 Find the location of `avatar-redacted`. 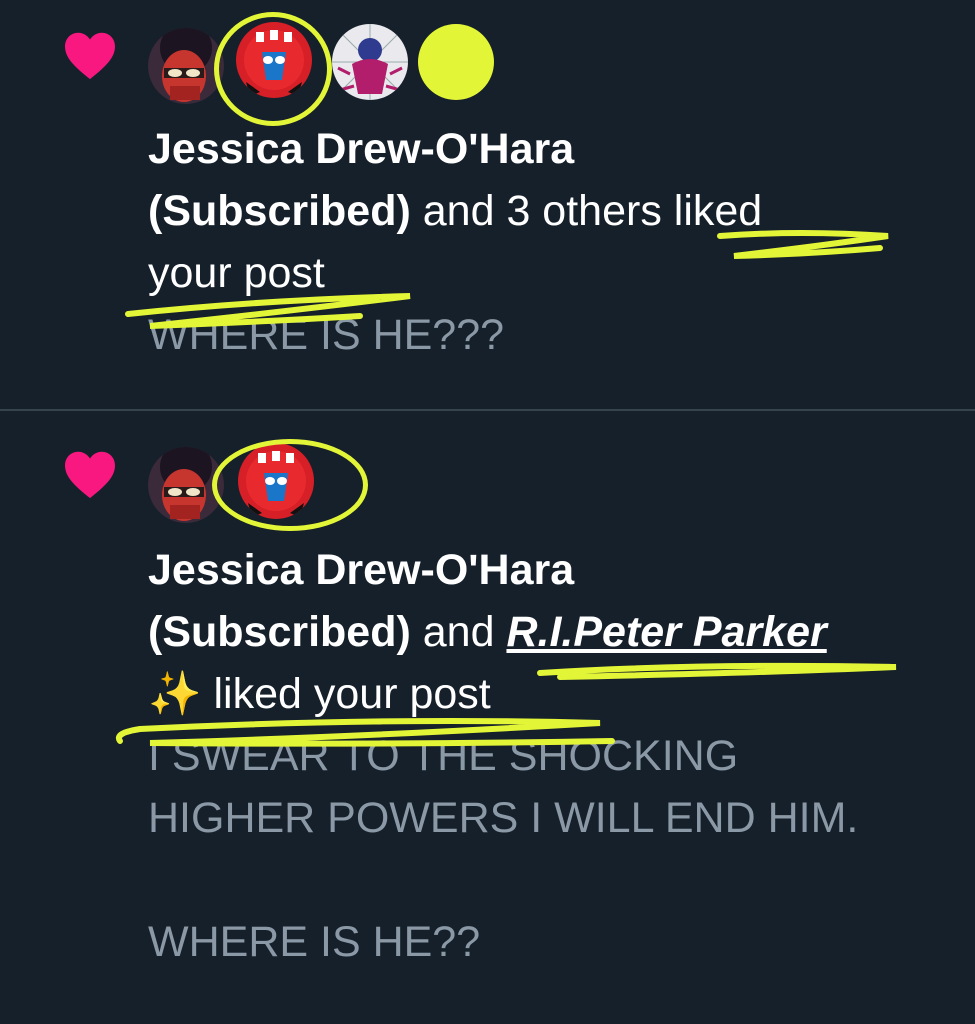

avatar-redacted is located at coordinates (456, 62).